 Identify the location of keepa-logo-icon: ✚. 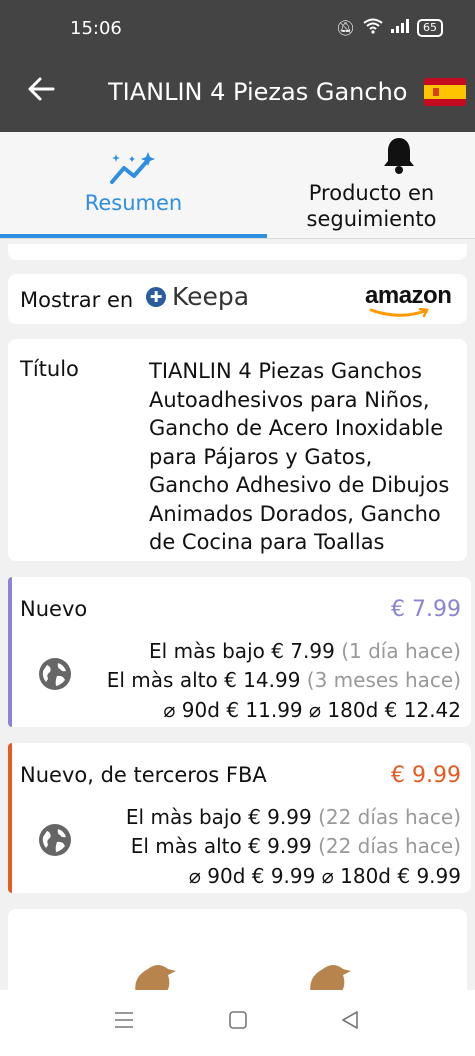
(156, 296).